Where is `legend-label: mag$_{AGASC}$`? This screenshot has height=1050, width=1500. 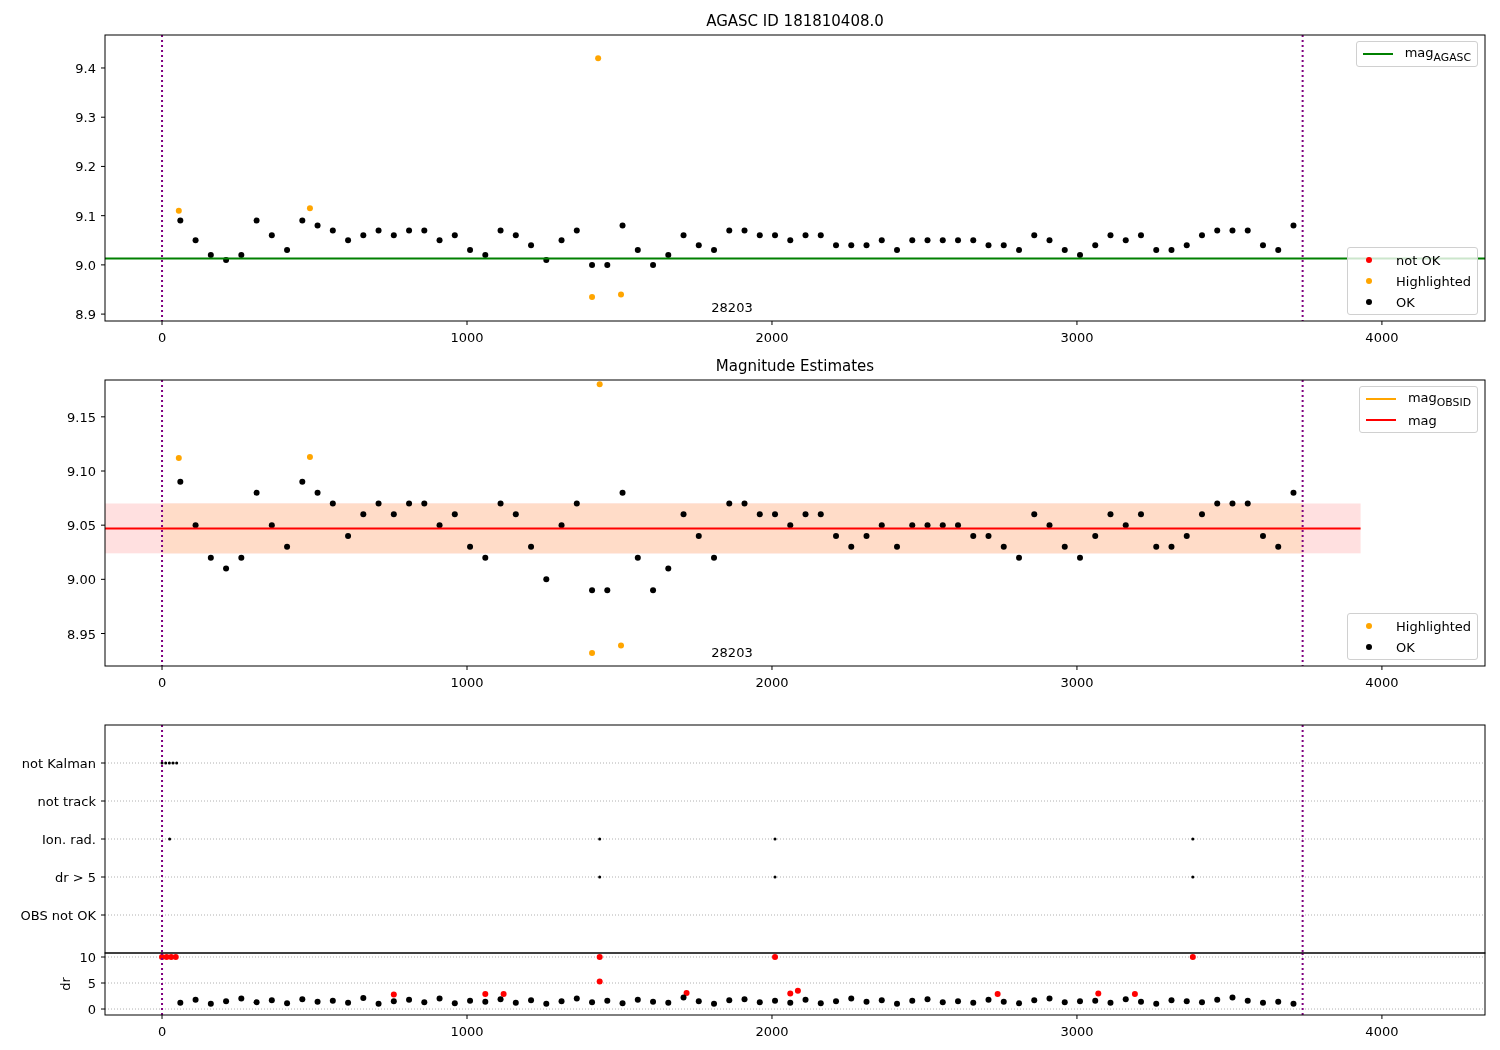 legend-label: mag$_{AGASC}$ is located at coordinates (1437, 54).